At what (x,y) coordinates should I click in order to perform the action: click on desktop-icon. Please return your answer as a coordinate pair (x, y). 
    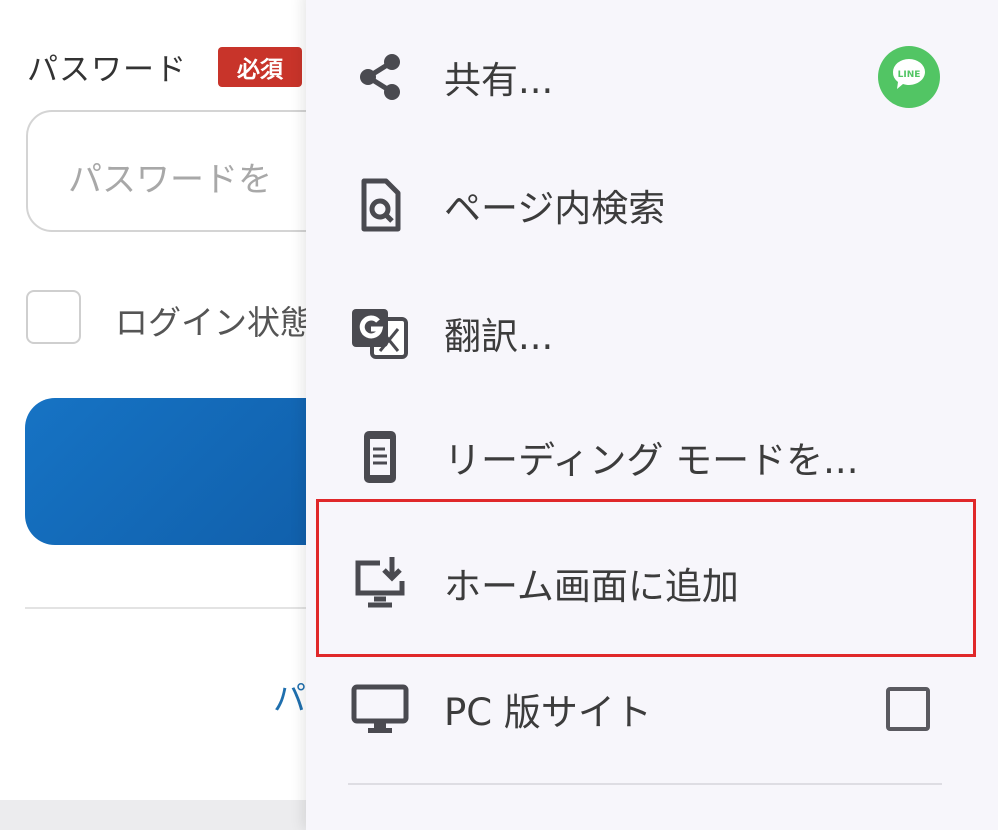
    Looking at the image, I should click on (380, 709).